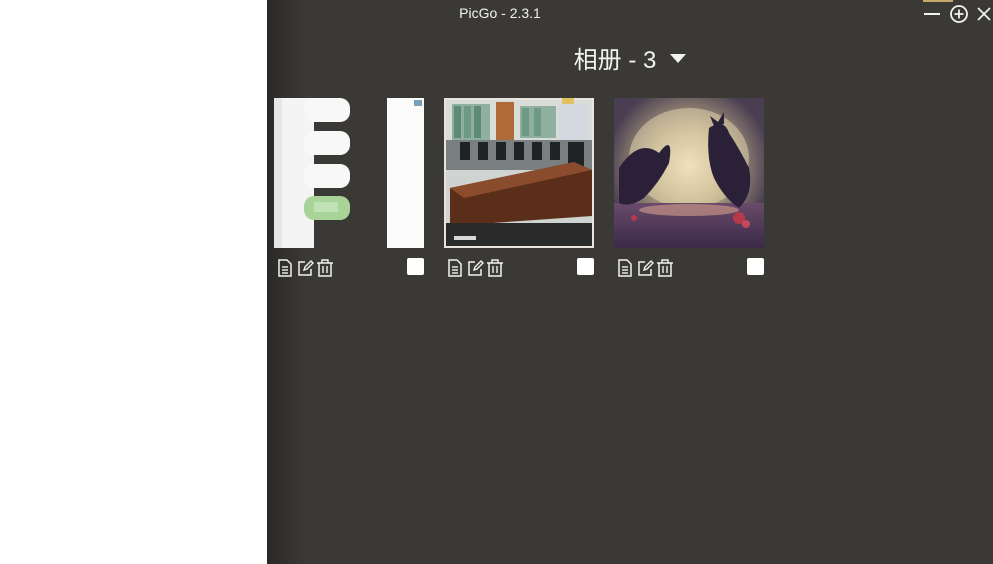 The height and width of the screenshot is (564, 993). What do you see at coordinates (938, 1) in the screenshot?
I see `titlebar-accent` at bounding box center [938, 1].